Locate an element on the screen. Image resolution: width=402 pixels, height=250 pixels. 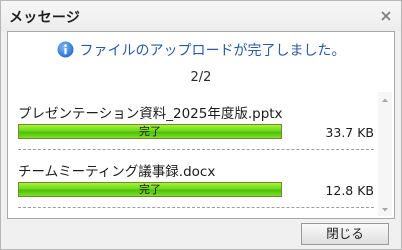
completion-message: ファイルのアップロードが完了しました。 is located at coordinates (201, 50).